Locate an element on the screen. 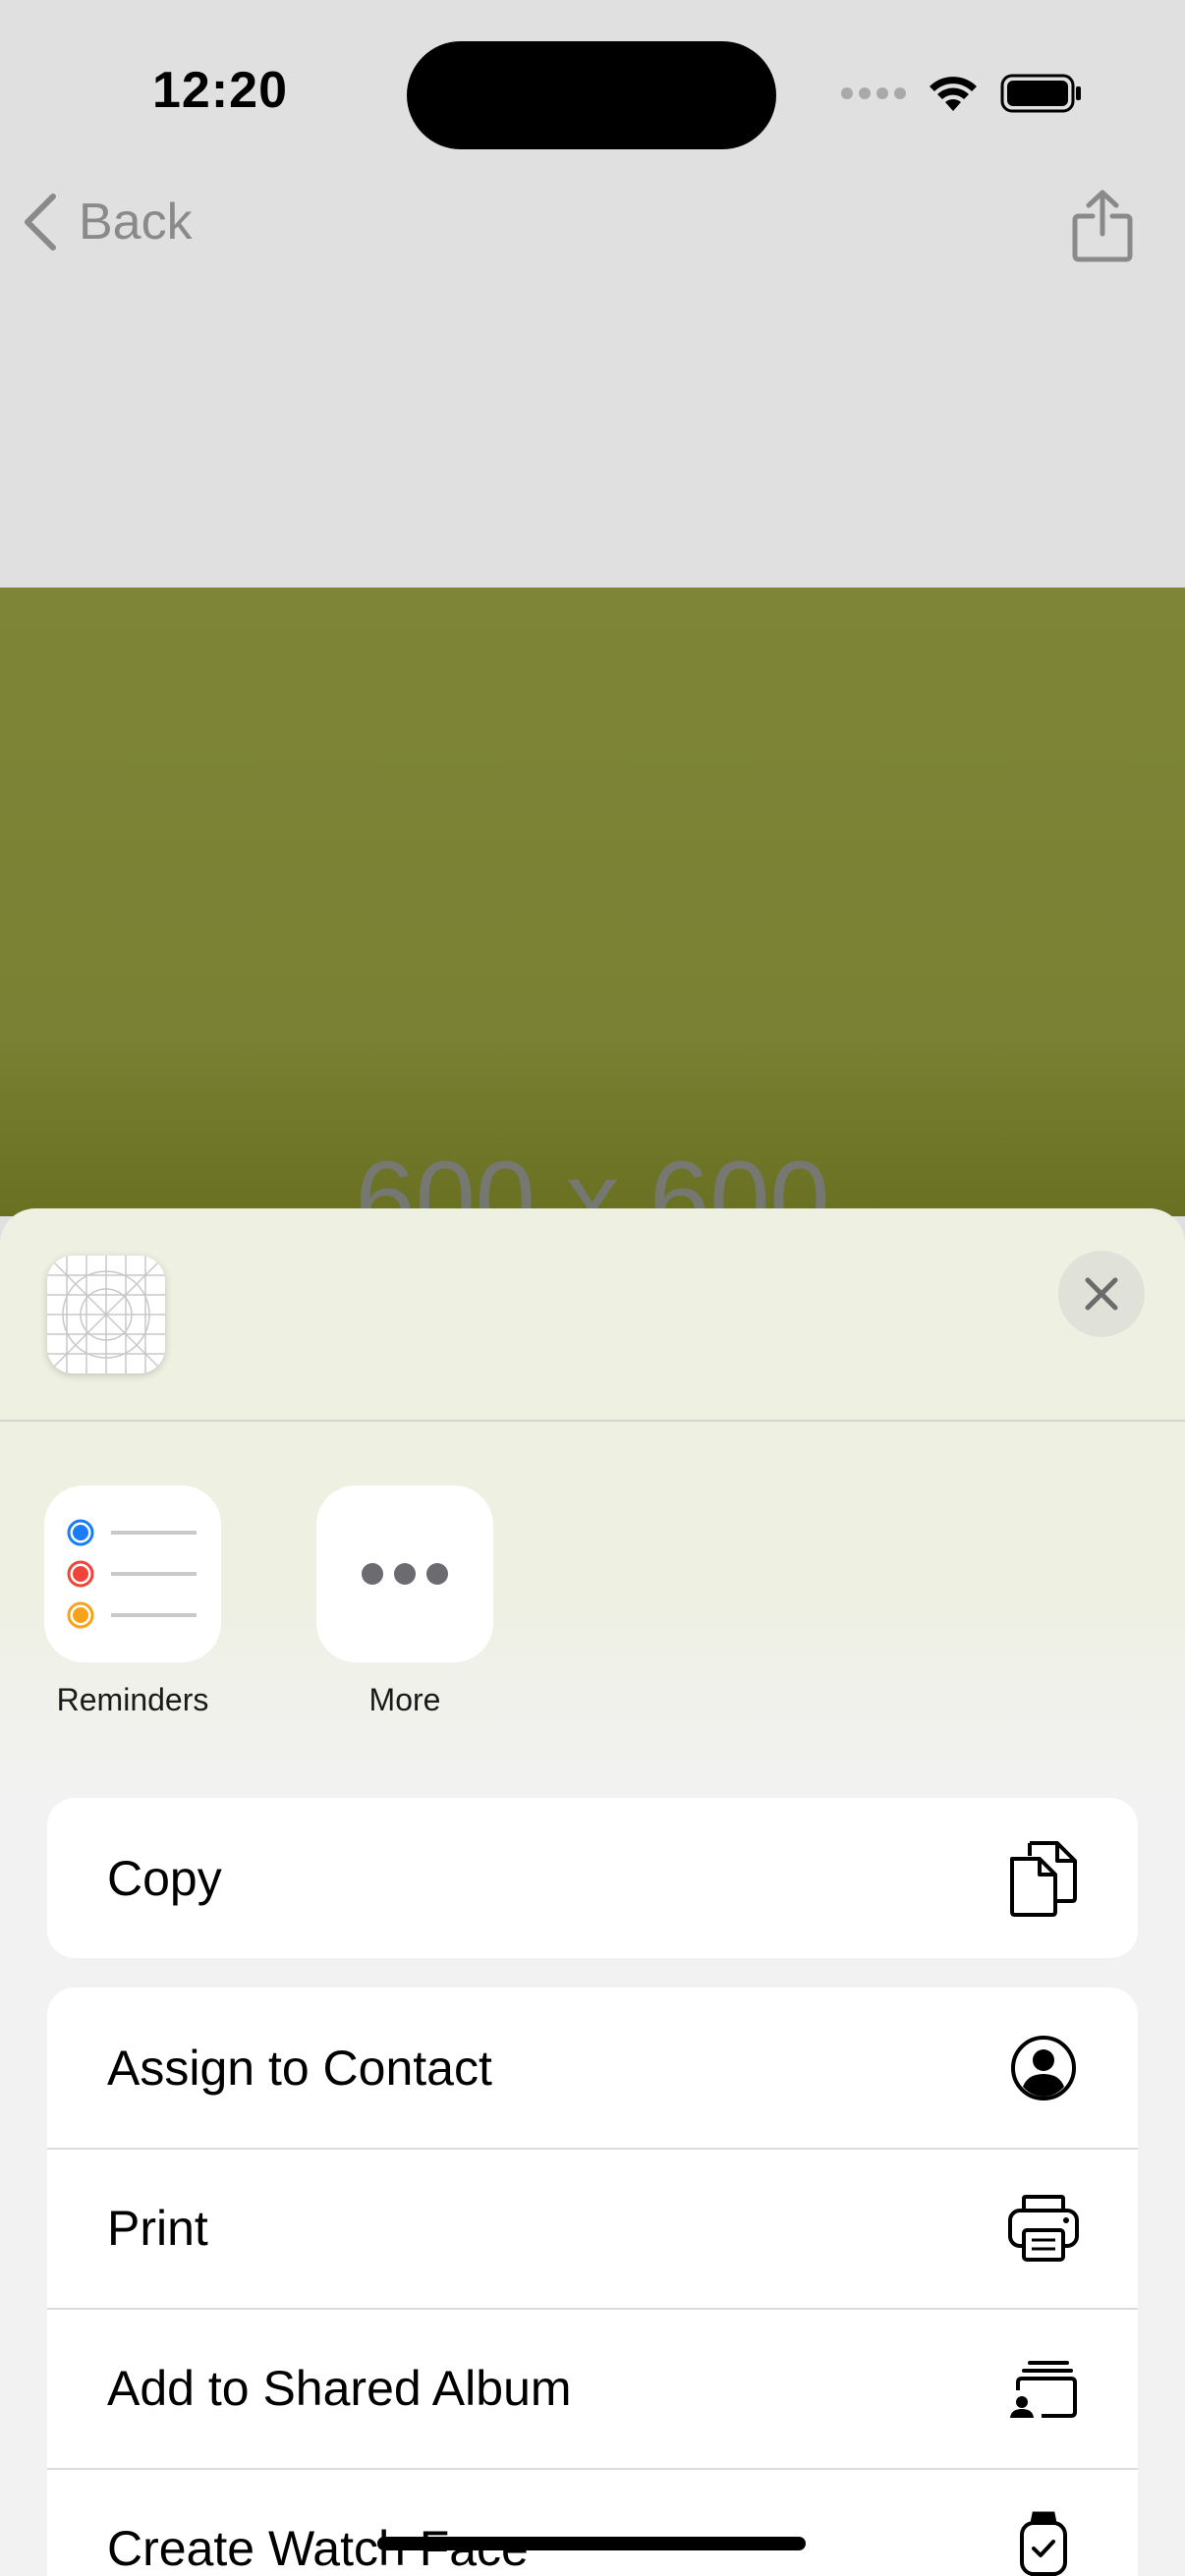 This screenshot has width=1185, height=2576. action-group-primary: Copy is located at coordinates (592, 1878).